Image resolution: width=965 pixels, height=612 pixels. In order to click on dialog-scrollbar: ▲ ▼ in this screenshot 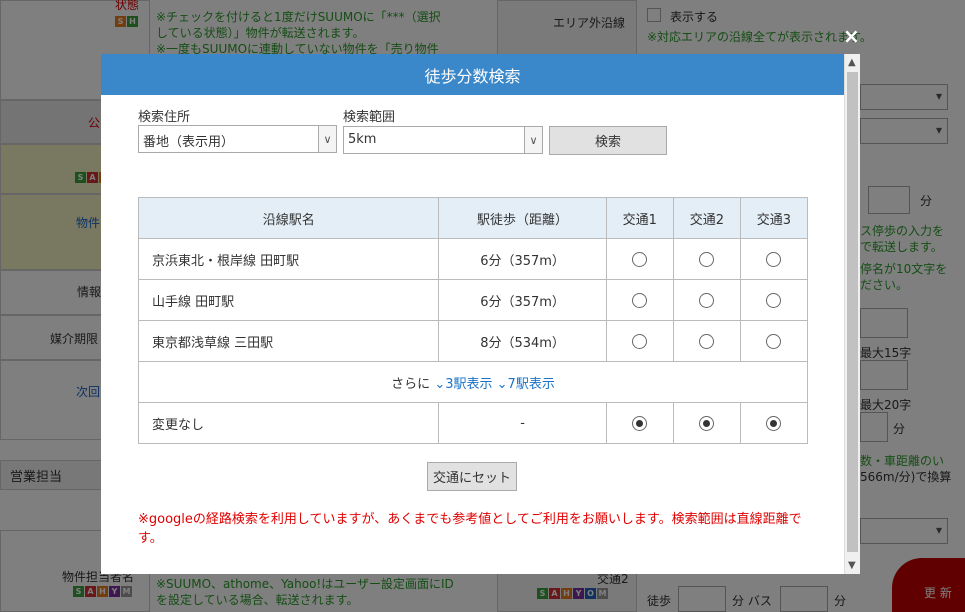, I will do `click(852, 314)`.